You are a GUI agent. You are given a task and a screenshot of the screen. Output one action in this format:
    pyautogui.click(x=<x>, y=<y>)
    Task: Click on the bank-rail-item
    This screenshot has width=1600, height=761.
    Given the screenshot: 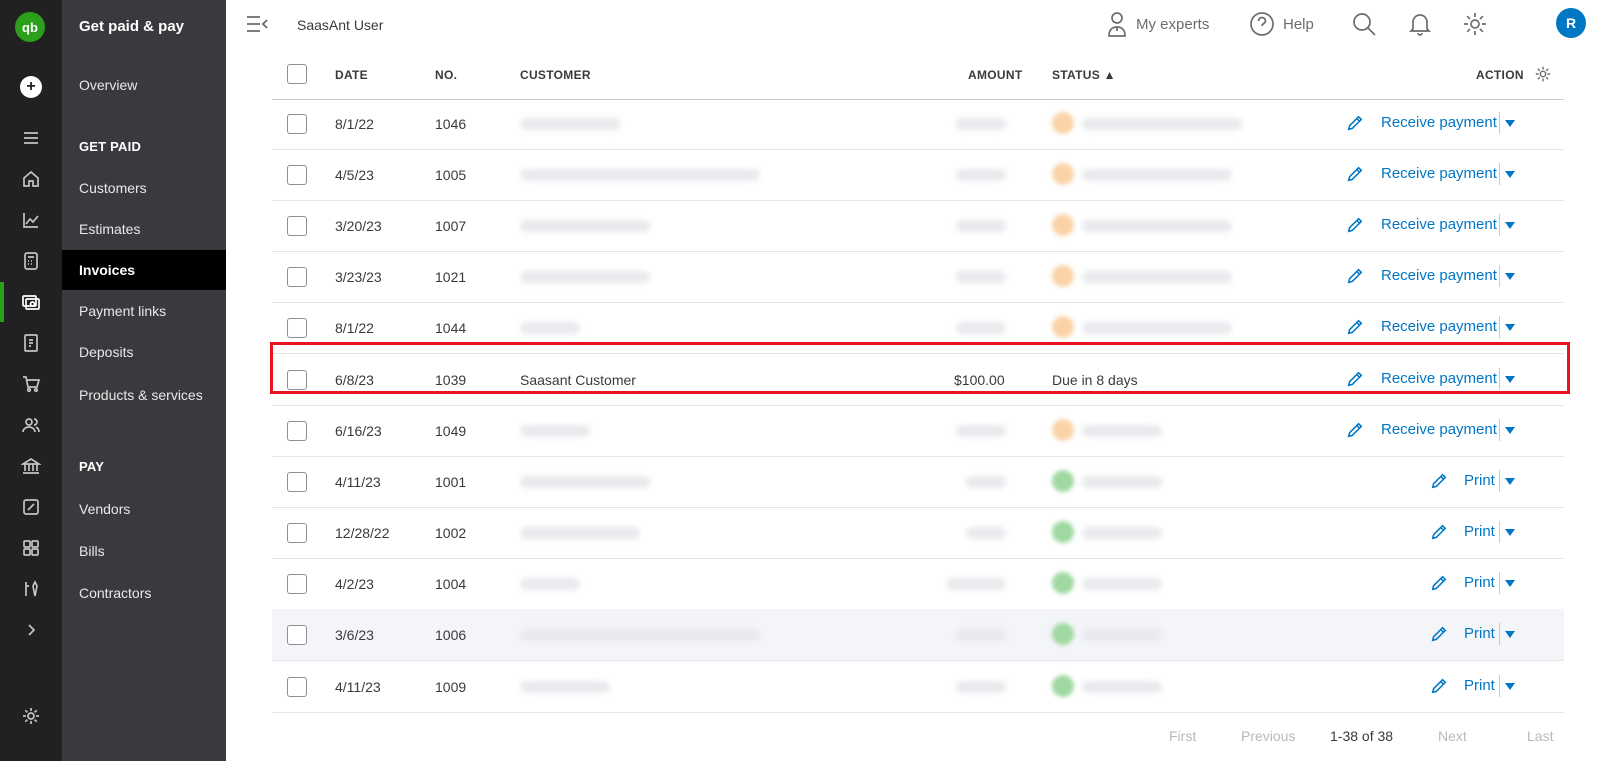 What is the action you would take?
    pyautogui.click(x=31, y=466)
    